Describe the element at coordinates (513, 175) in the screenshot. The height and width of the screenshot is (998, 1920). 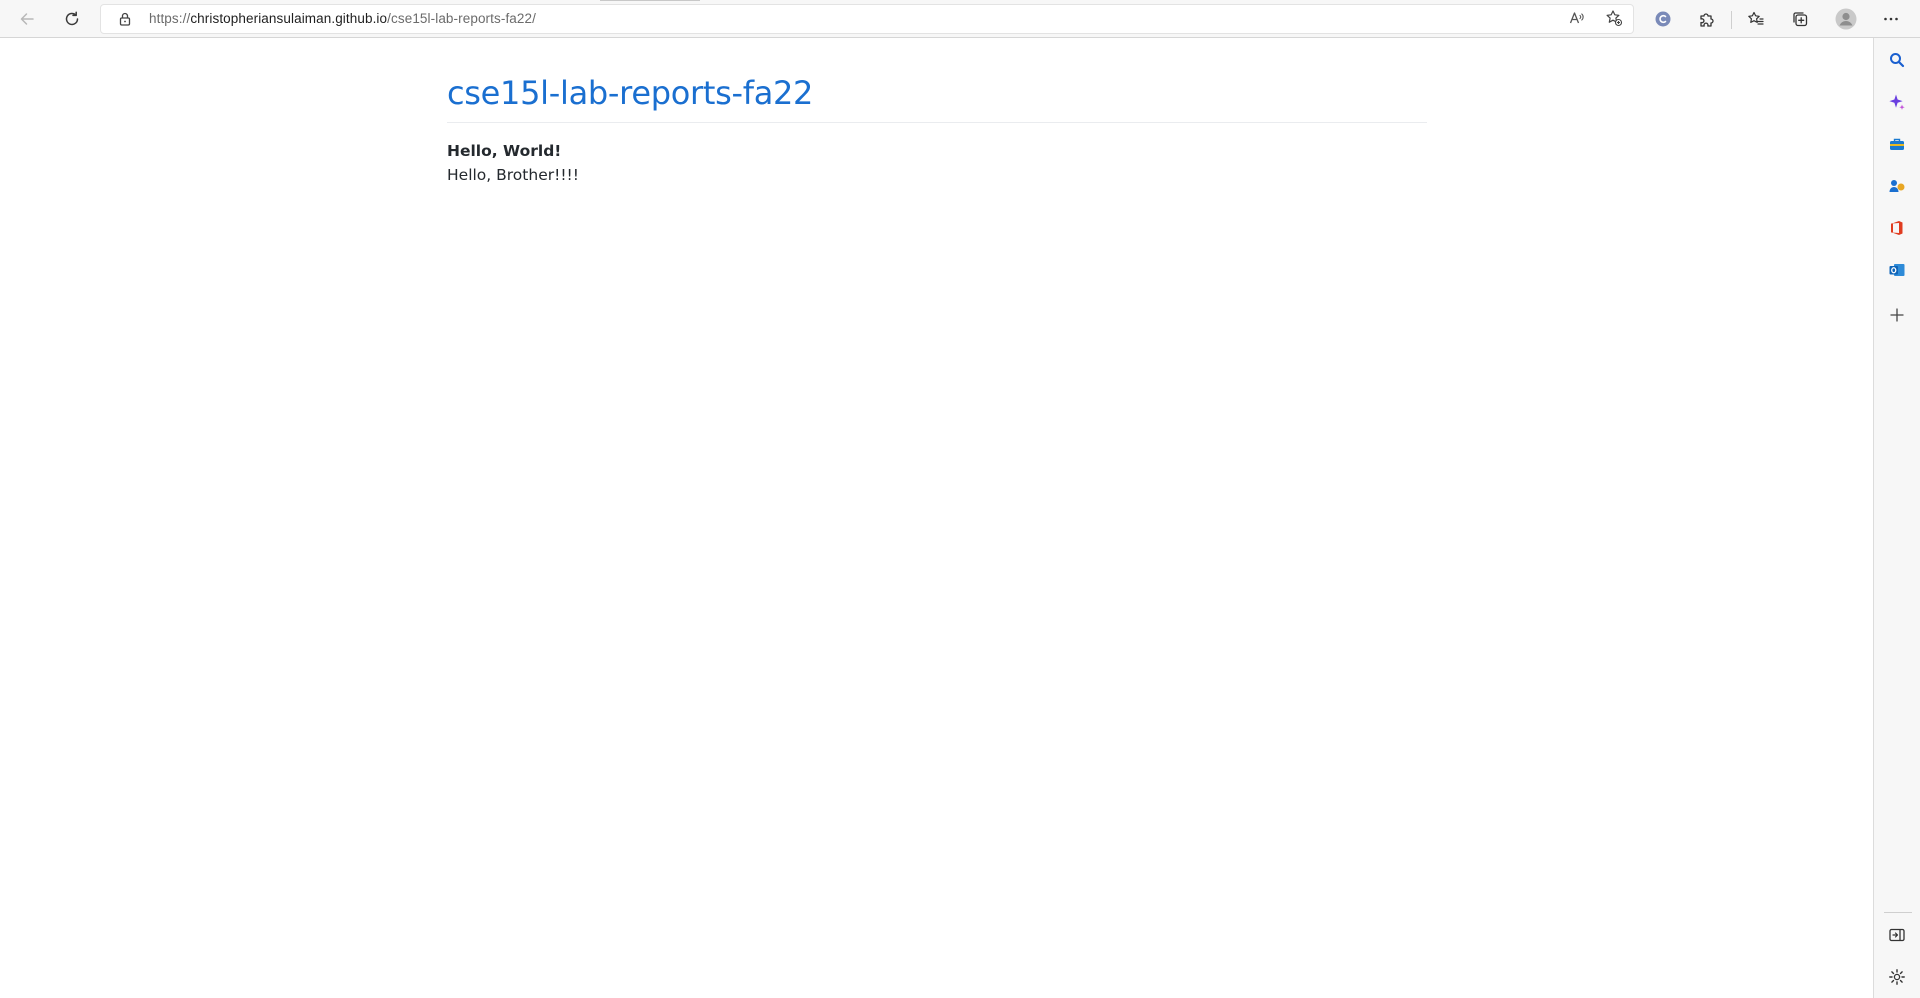
I see `content-paragraph: Hello, Brother!!!!` at that location.